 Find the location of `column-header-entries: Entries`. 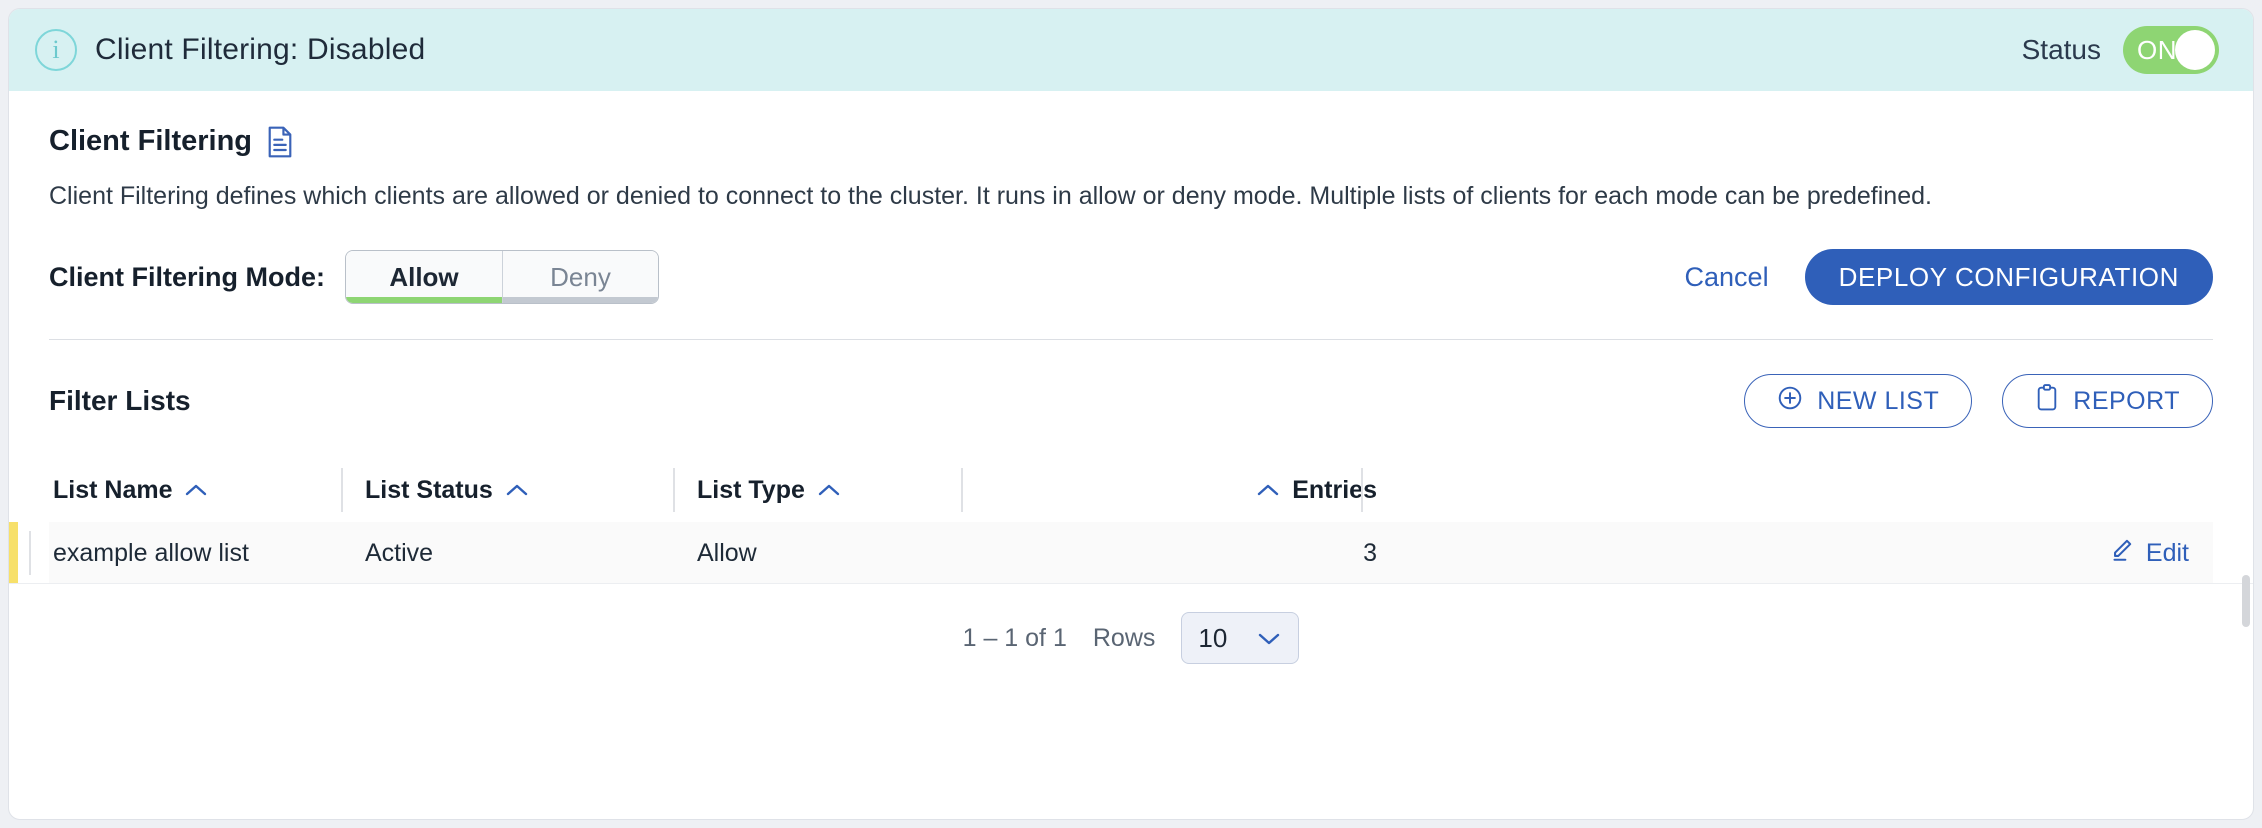

column-header-entries: Entries is located at coordinates (1171, 490).